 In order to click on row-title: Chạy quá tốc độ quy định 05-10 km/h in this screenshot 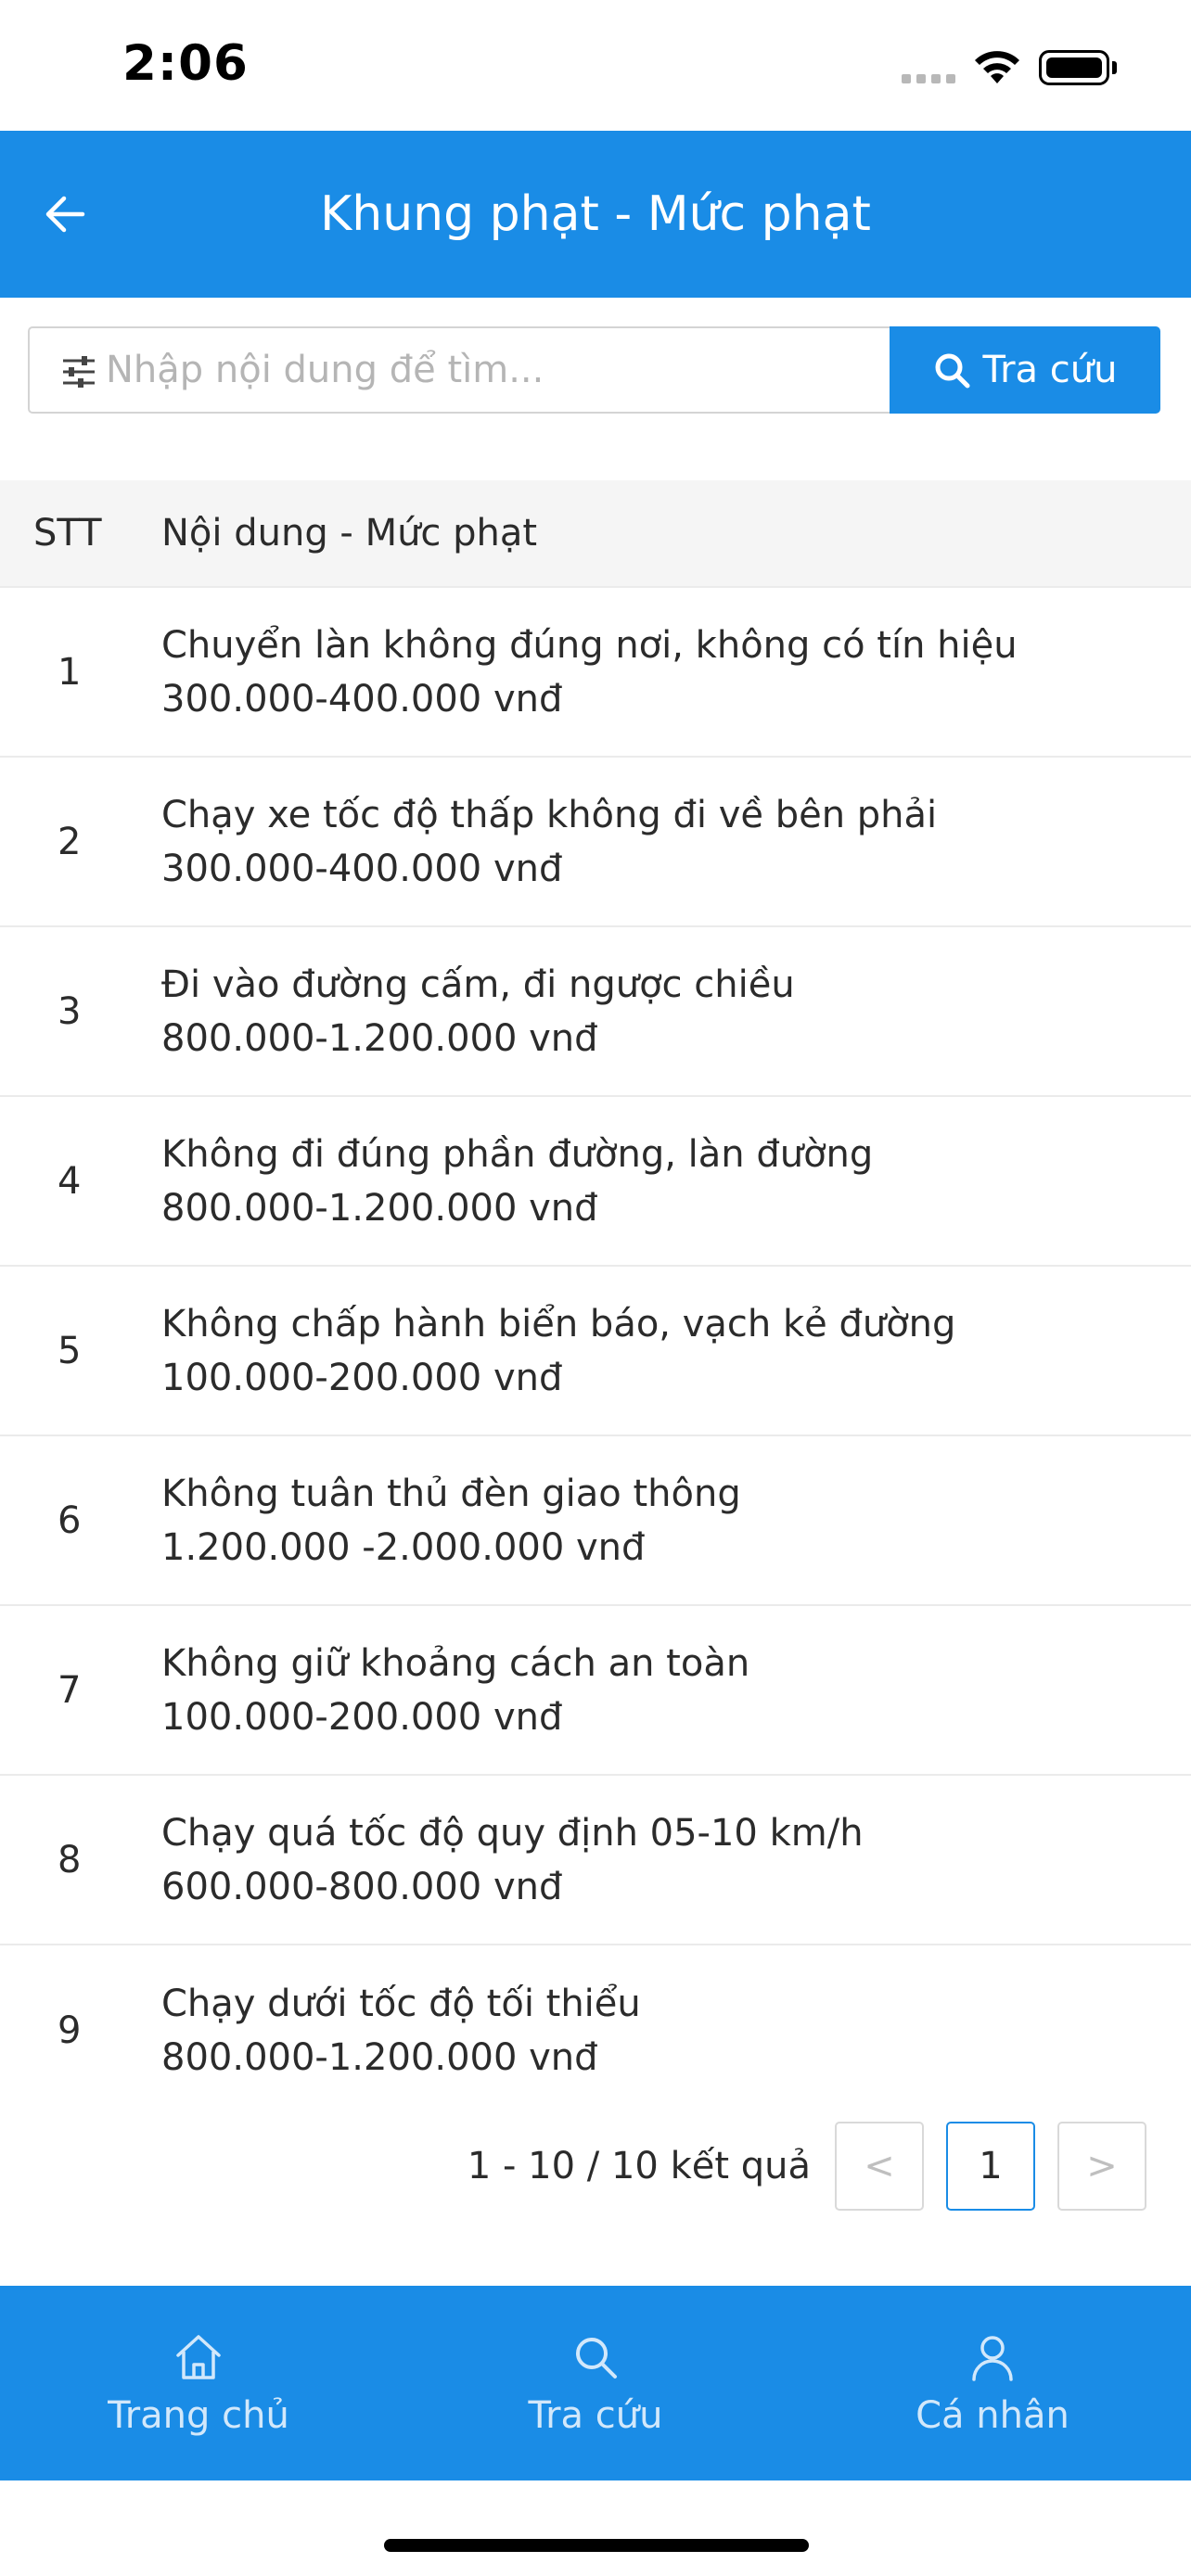, I will do `click(512, 1833)`.